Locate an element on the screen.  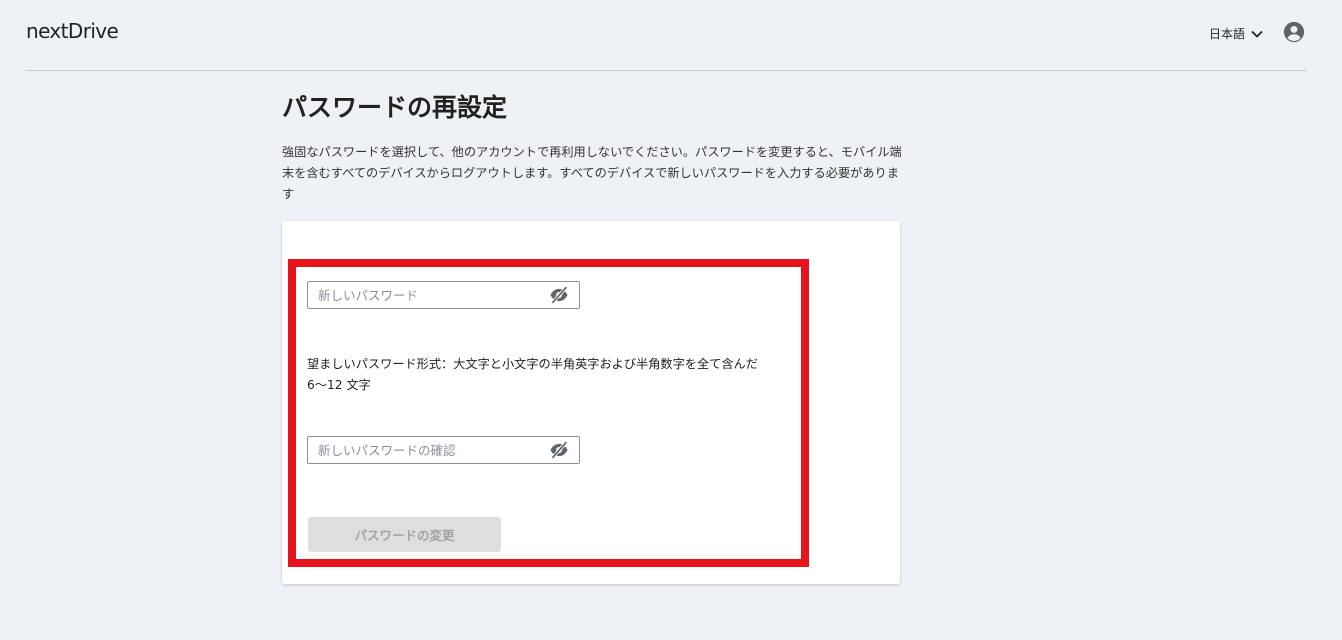
chevron-down-icon is located at coordinates (1257, 34).